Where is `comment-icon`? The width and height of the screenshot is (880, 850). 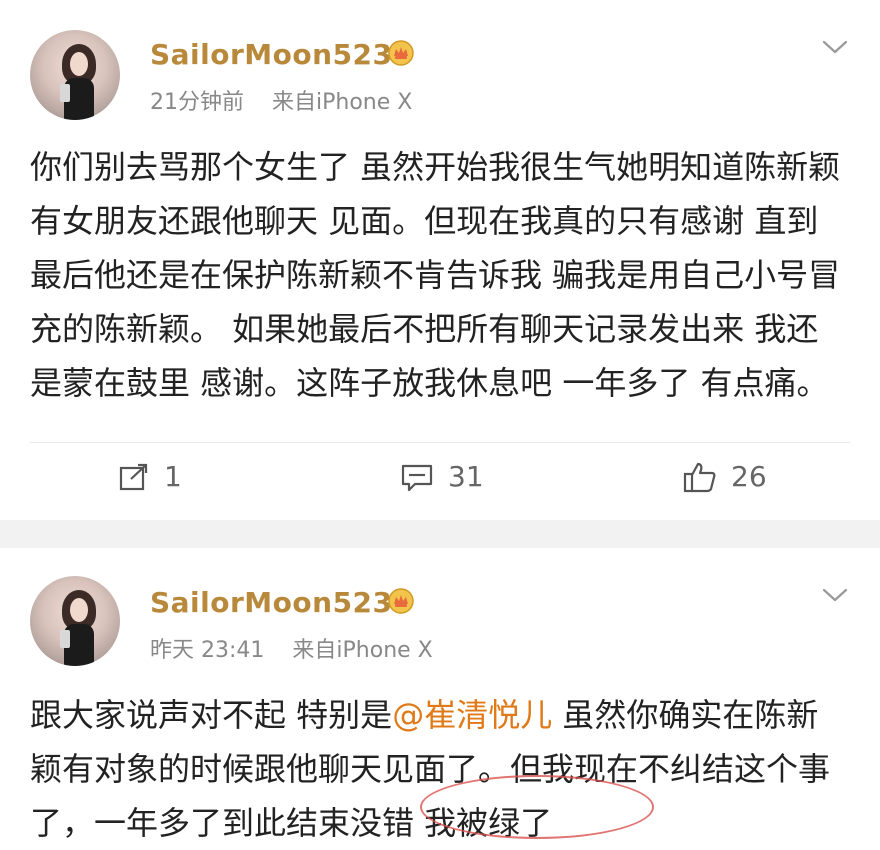 comment-icon is located at coordinates (417, 477).